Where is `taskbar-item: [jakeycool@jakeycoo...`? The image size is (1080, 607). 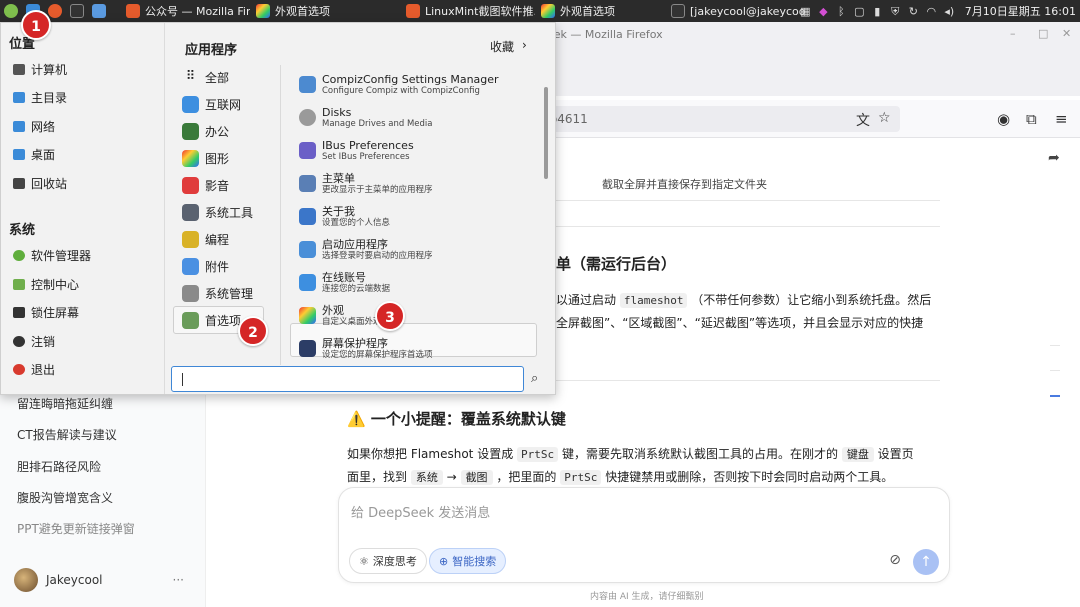 taskbar-item: [jakeycool@jakeycoo... is located at coordinates (735, 11).